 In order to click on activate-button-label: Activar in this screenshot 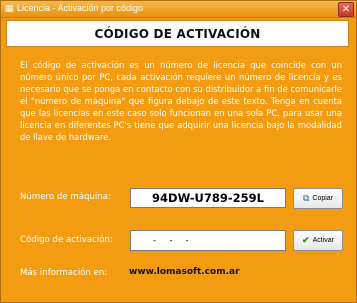, I will do `click(323, 240)`.